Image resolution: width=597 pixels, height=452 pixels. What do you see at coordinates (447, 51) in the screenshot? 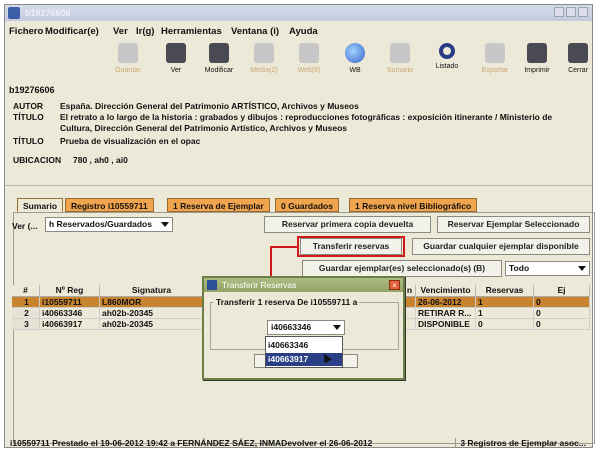
I see `search-icon` at bounding box center [447, 51].